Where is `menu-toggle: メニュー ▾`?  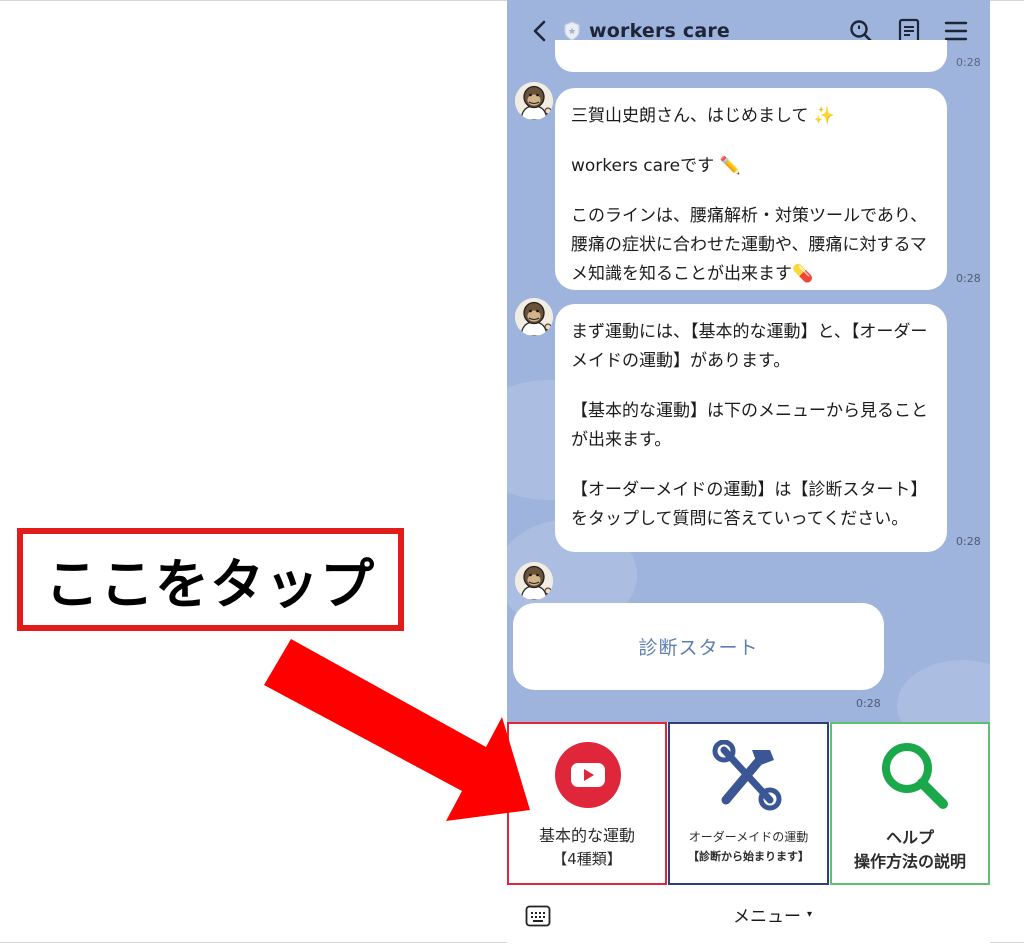
menu-toggle: メニュー ▾ is located at coordinates (772, 914).